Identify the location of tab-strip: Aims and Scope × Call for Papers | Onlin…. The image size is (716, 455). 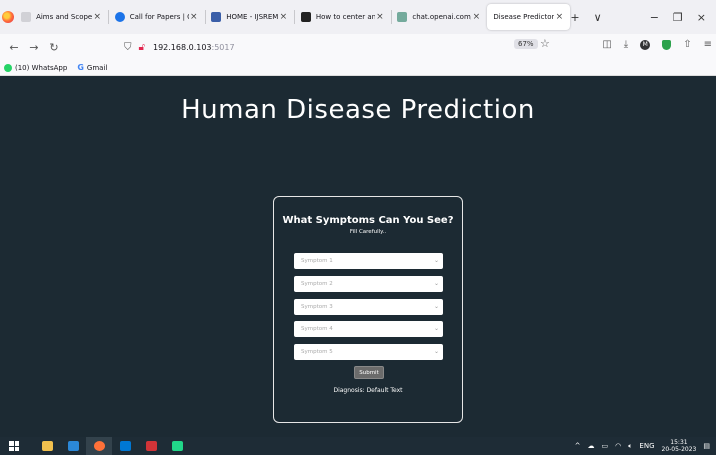
(358, 17).